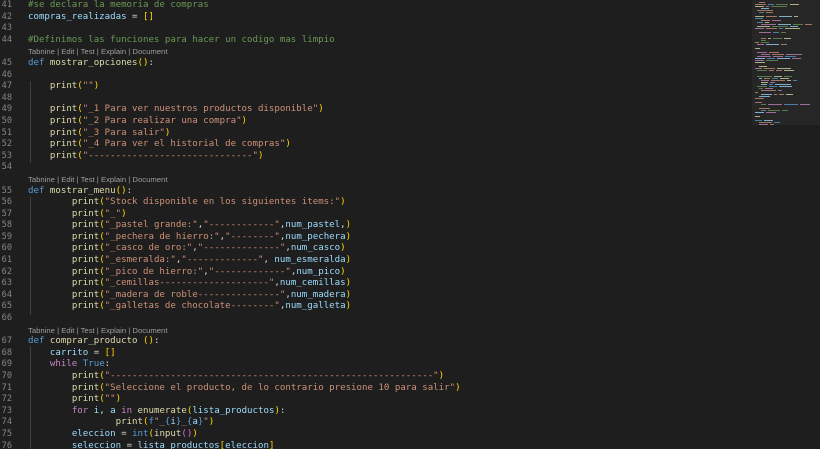 This screenshot has height=449, width=820. What do you see at coordinates (77, 215) in the screenshot?
I see `code-text: print("_")` at bounding box center [77, 215].